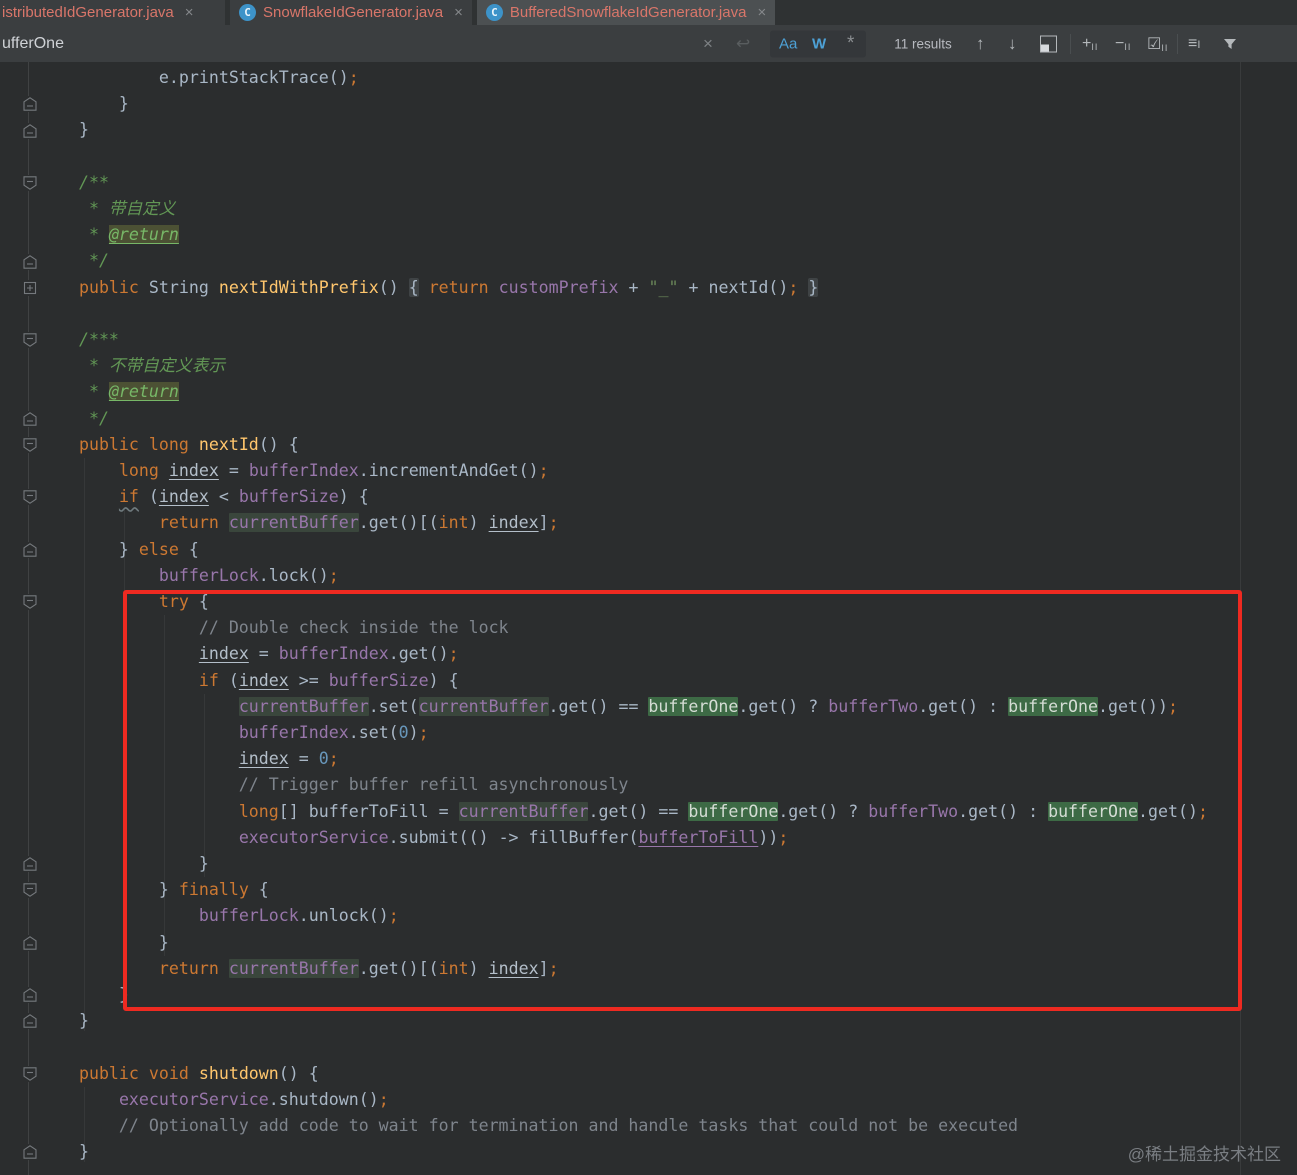 This screenshot has width=1297, height=1175. Describe the element at coordinates (923, 43) in the screenshot. I see `results-count: 11 results` at that location.